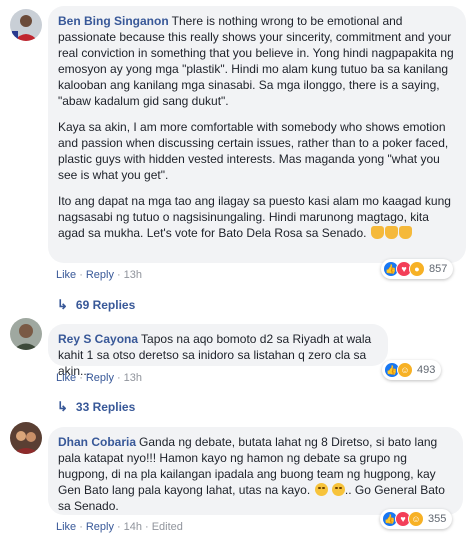 The height and width of the screenshot is (541, 473). What do you see at coordinates (438, 269) in the screenshot?
I see `reaction-count: 857` at bounding box center [438, 269].